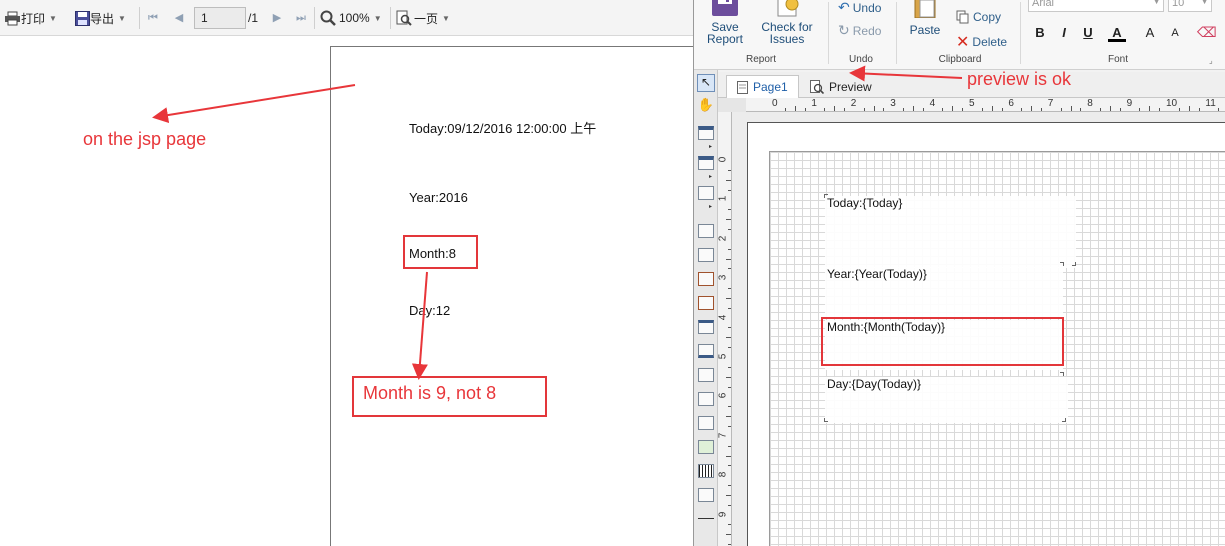 The height and width of the screenshot is (546, 1225). I want to click on arrow-to-month-error, so click(419, 325).